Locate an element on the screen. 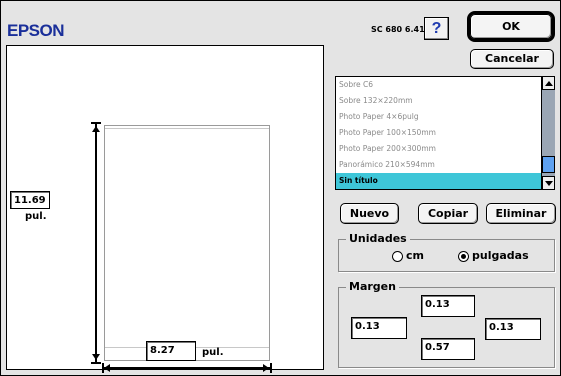 The width and height of the screenshot is (561, 376). margin-left-input: 0.13 is located at coordinates (379, 328).